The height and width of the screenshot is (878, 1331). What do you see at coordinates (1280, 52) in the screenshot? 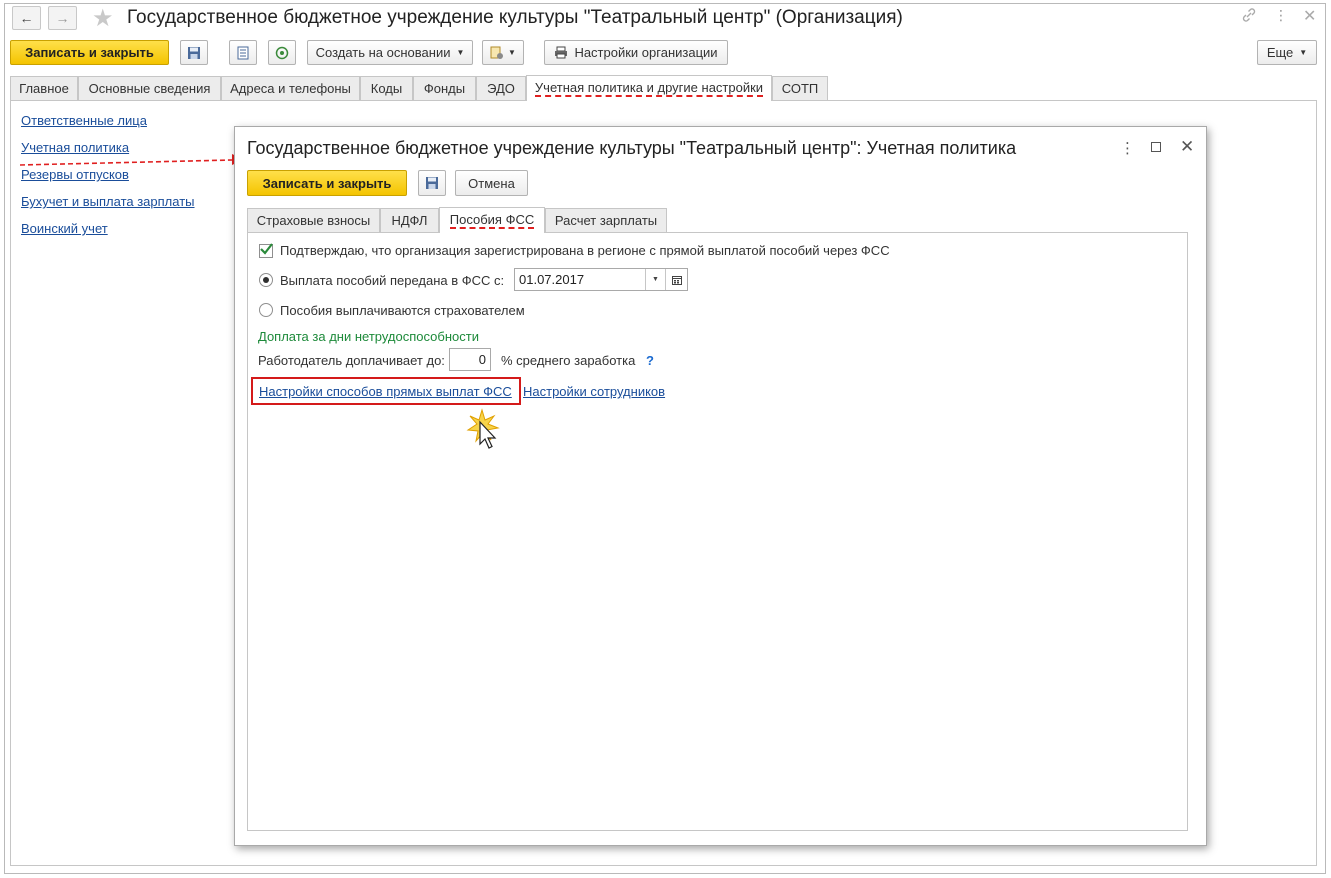
I see `more-label: Еще` at bounding box center [1280, 52].